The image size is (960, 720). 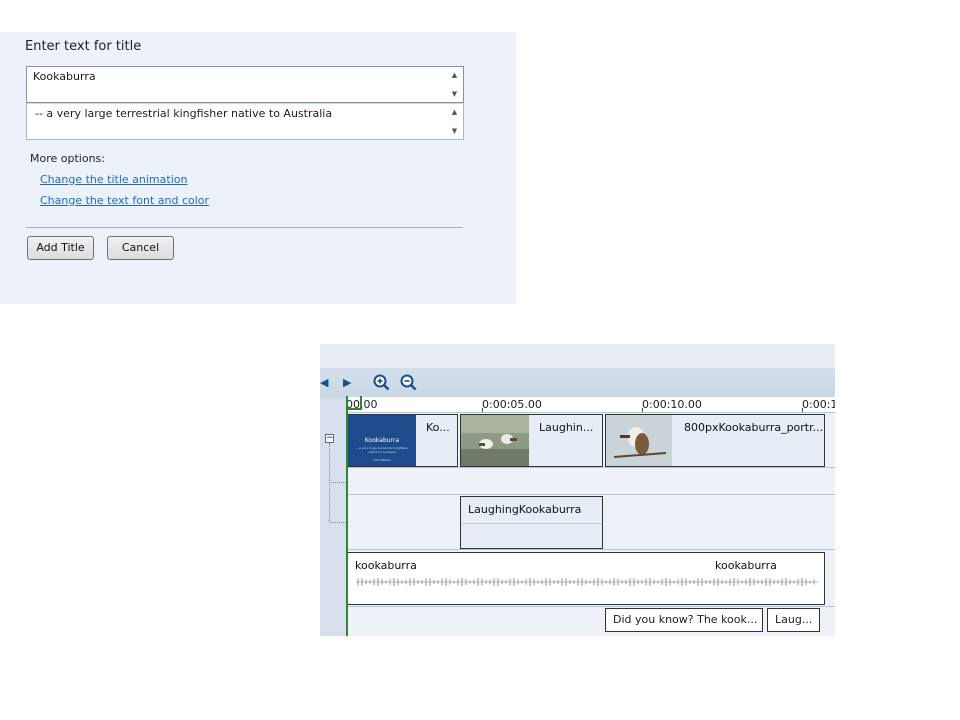 I want to click on transition-clip: LaughingKookaburra, so click(x=531, y=522).